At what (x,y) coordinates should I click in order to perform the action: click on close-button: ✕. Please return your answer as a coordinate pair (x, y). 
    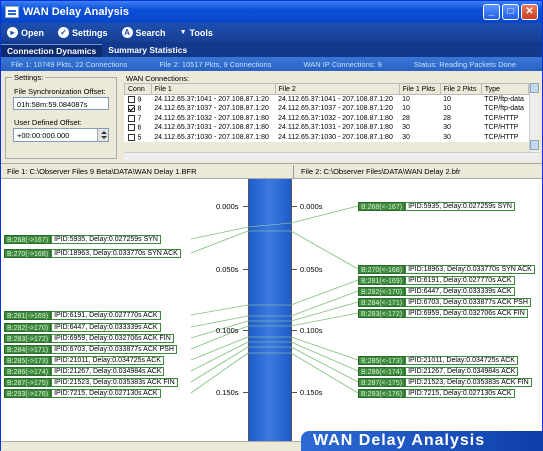
    Looking at the image, I should click on (529, 12).